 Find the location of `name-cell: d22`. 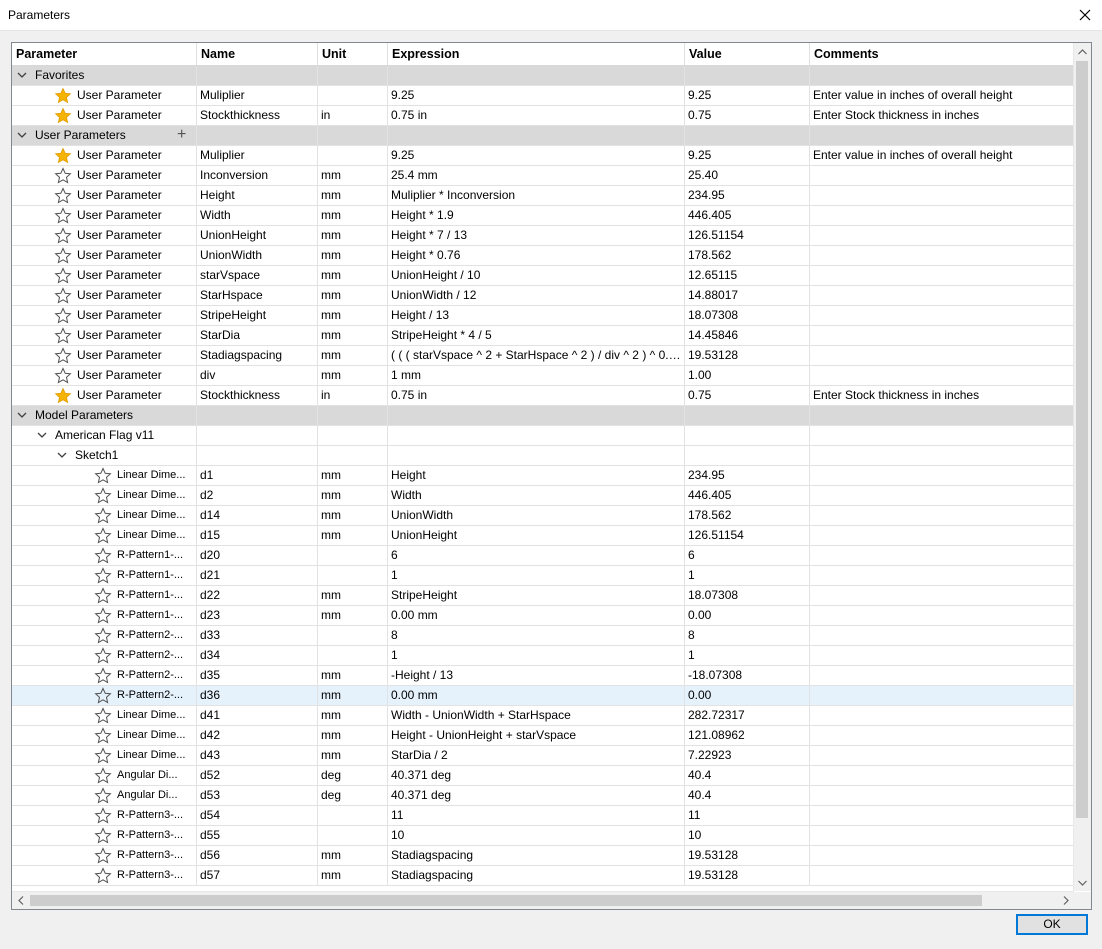

name-cell: d22 is located at coordinates (257, 595).